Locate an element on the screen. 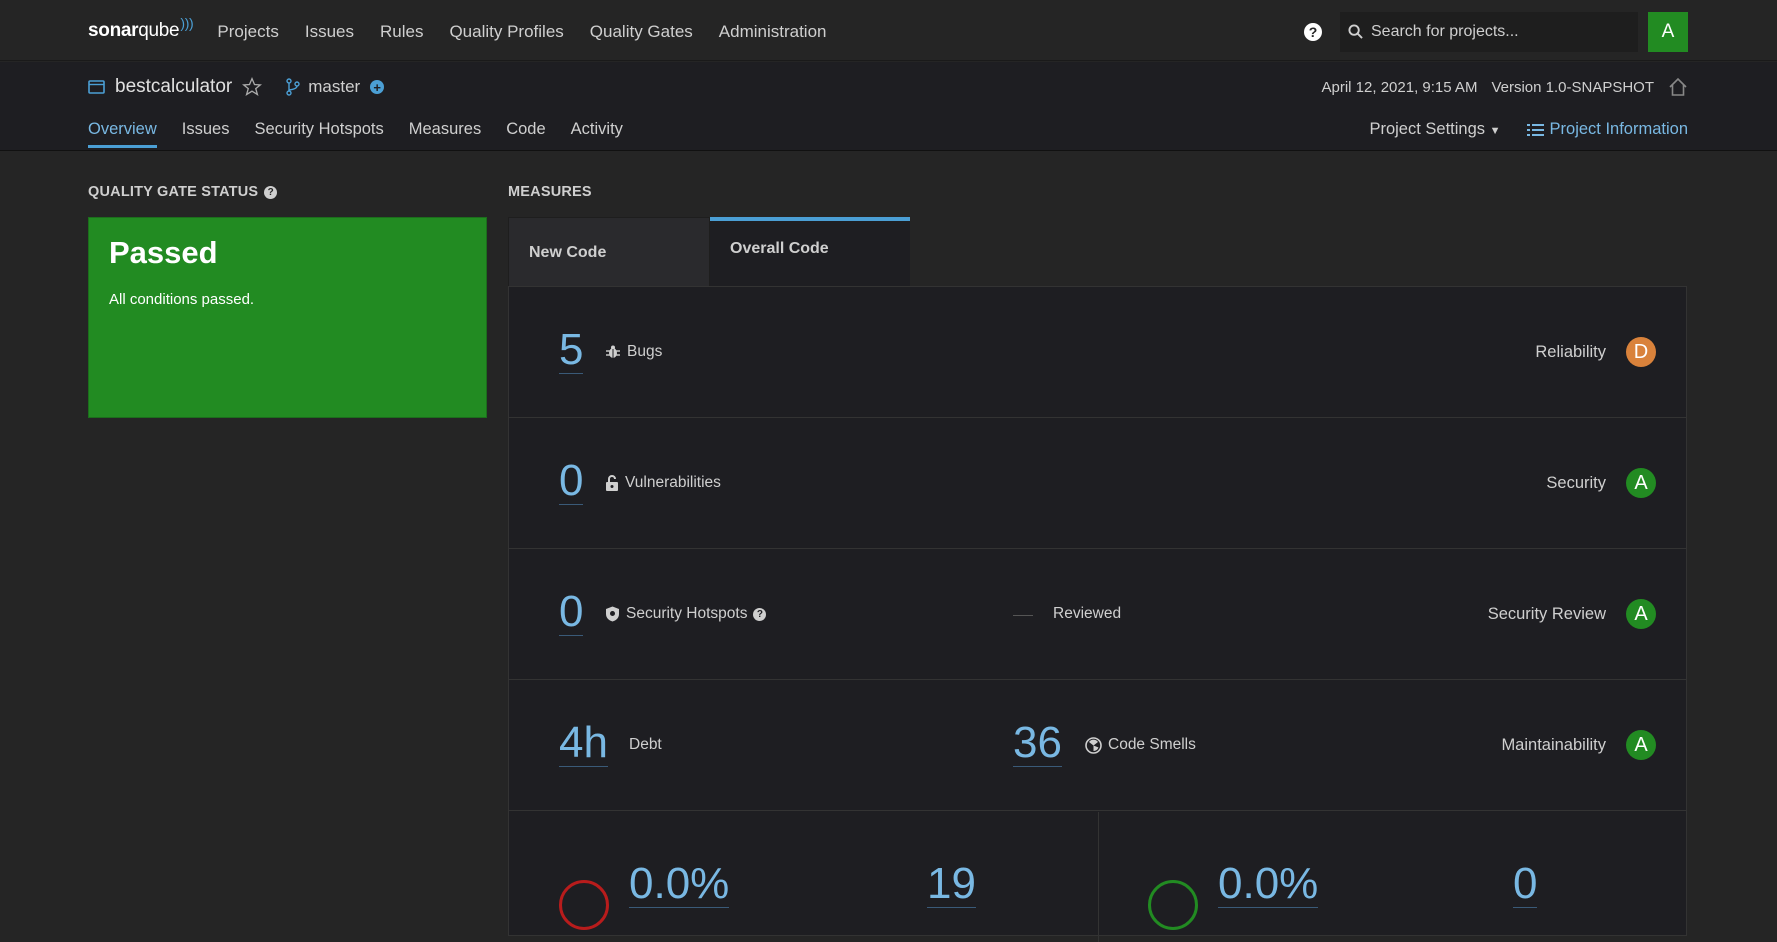 The image size is (1777, 942). add-branch-icon: + is located at coordinates (377, 87).